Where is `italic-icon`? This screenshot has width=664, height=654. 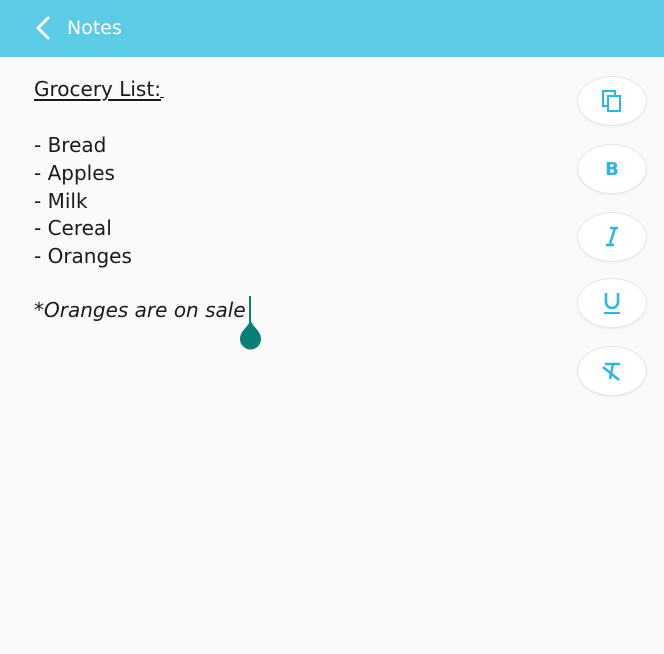 italic-icon is located at coordinates (612, 236).